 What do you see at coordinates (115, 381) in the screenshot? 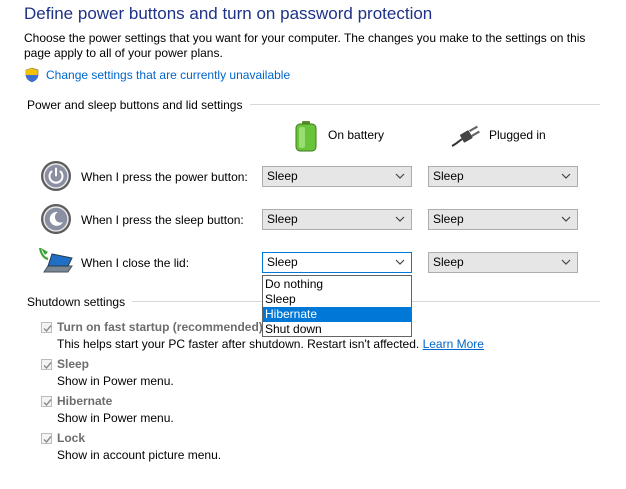
I see `sleep-desc: Show in Power menu.` at bounding box center [115, 381].